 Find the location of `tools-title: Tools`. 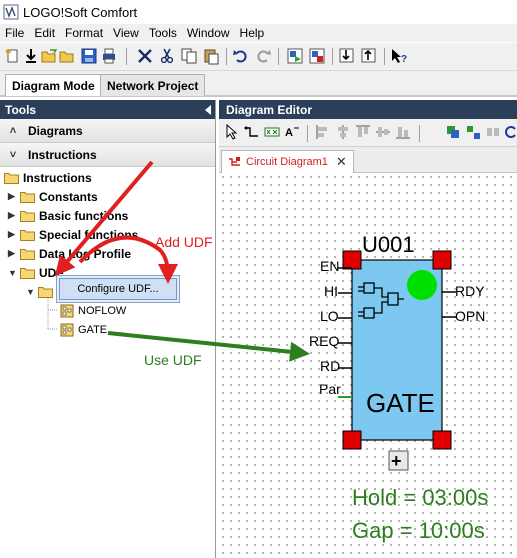

tools-title: Tools is located at coordinates (21, 109).